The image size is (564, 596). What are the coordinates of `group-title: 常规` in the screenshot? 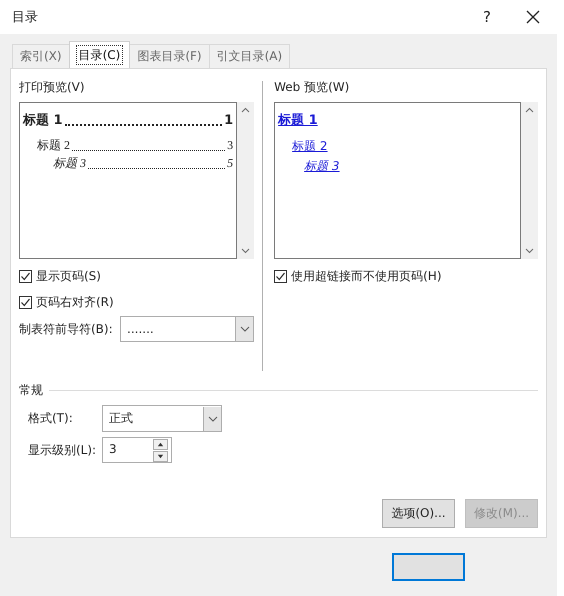 It's located at (31, 390).